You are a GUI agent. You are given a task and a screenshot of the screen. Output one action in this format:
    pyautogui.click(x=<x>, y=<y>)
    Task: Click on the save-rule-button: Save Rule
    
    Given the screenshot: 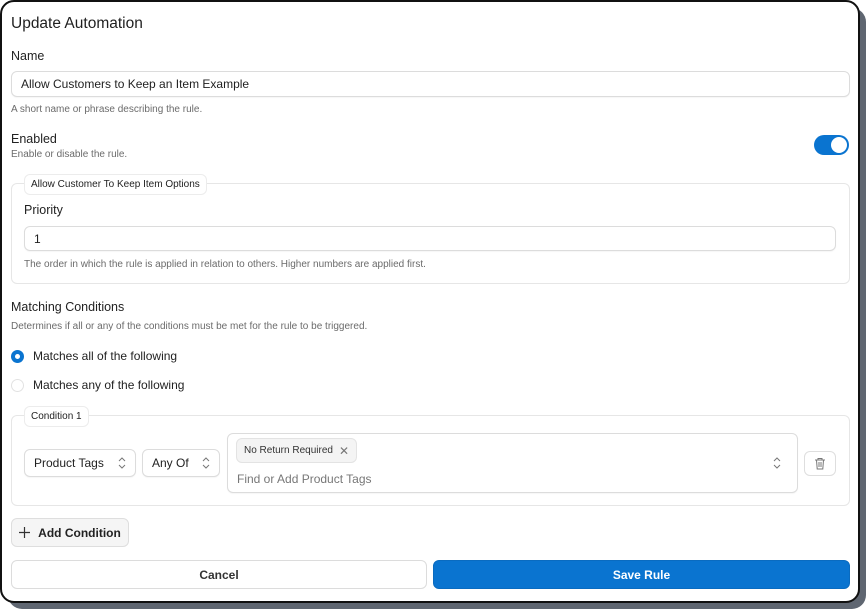 What is the action you would take?
    pyautogui.click(x=641, y=574)
    